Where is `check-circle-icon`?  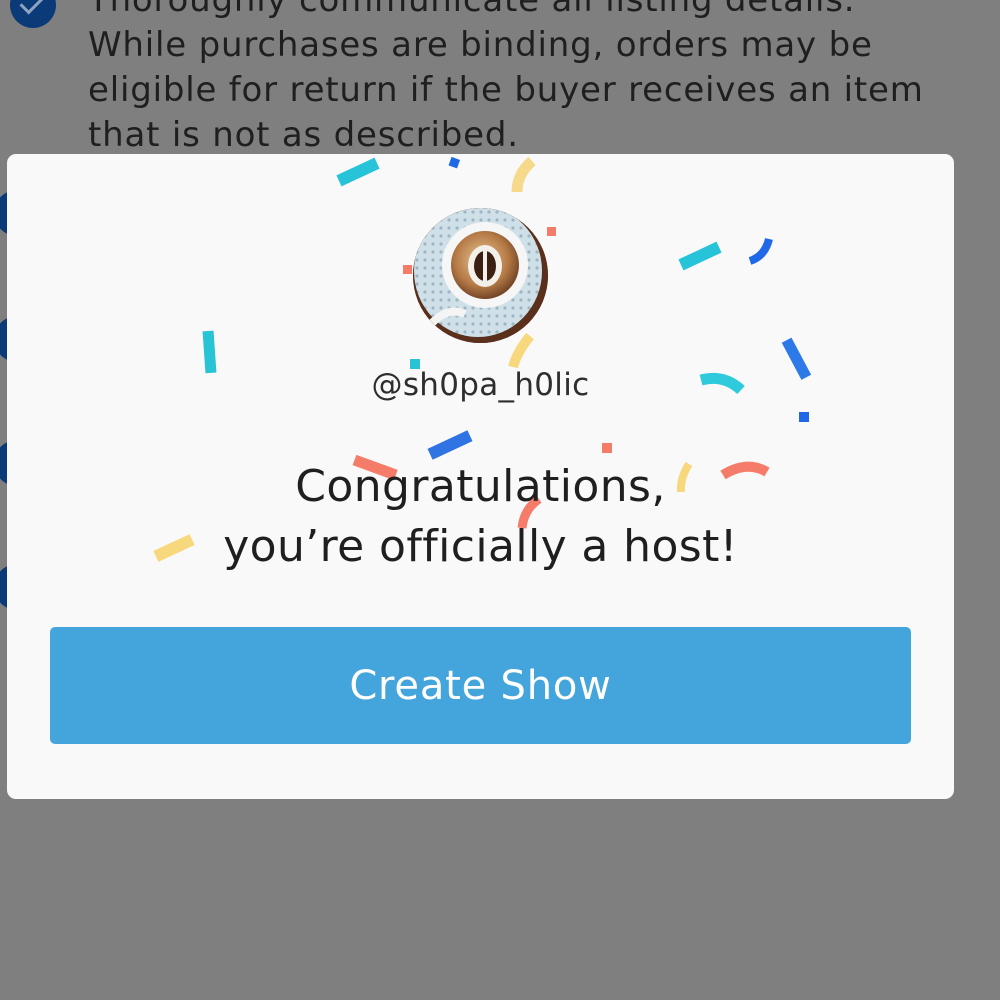
check-circle-icon is located at coordinates (33, 14).